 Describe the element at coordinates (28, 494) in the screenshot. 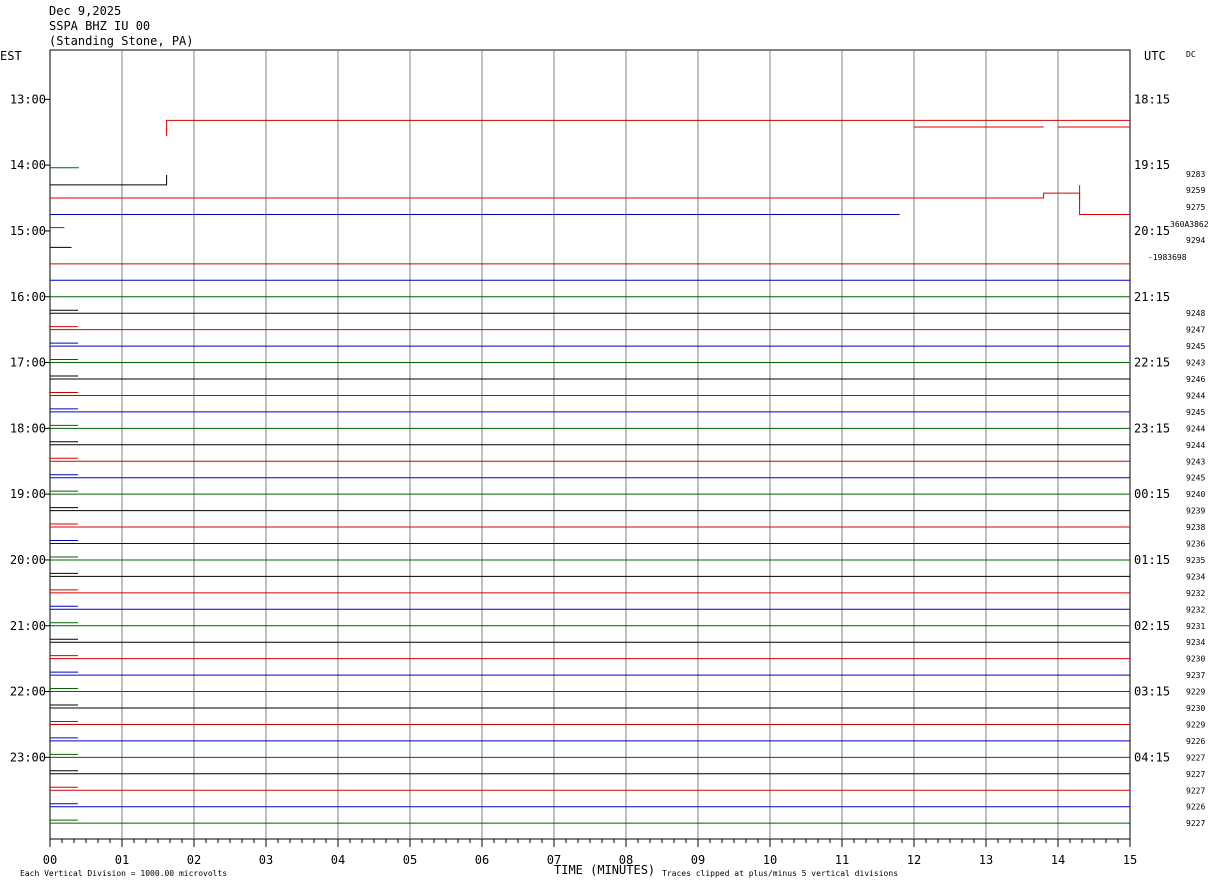

I see `left-hour-label: 19:00` at that location.